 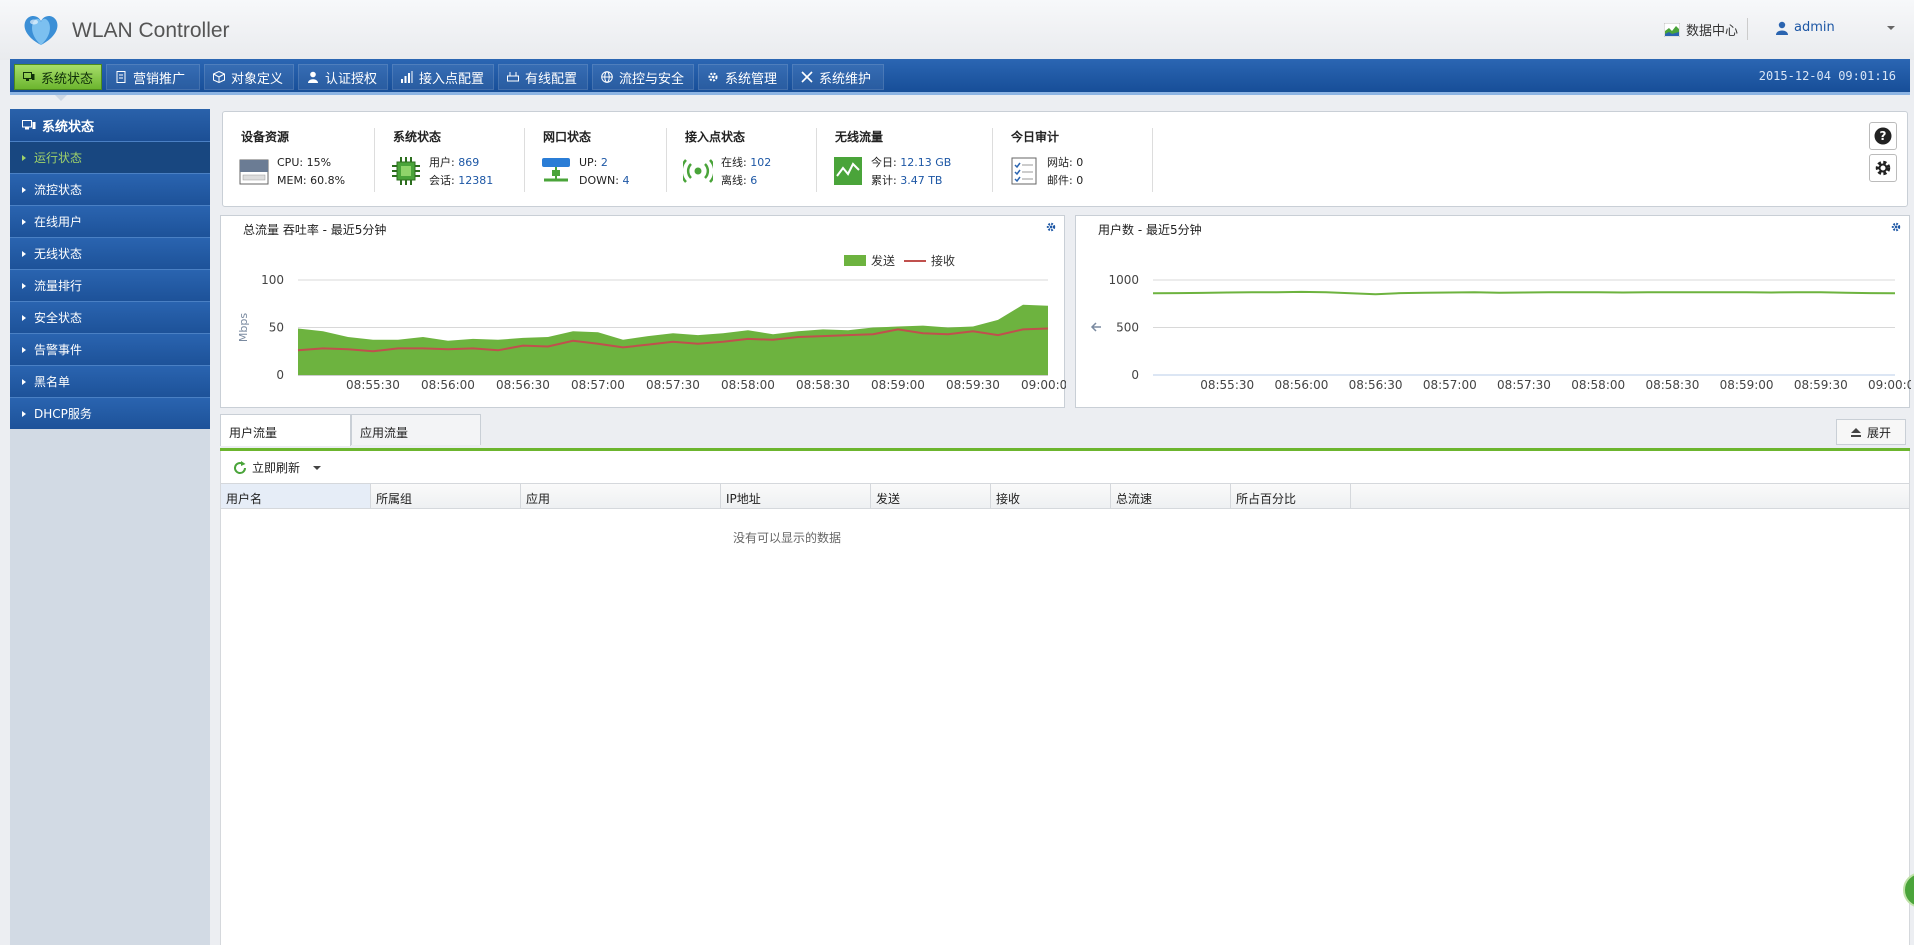 I want to click on nav-system-maintenance: 系统维护, so click(x=838, y=77).